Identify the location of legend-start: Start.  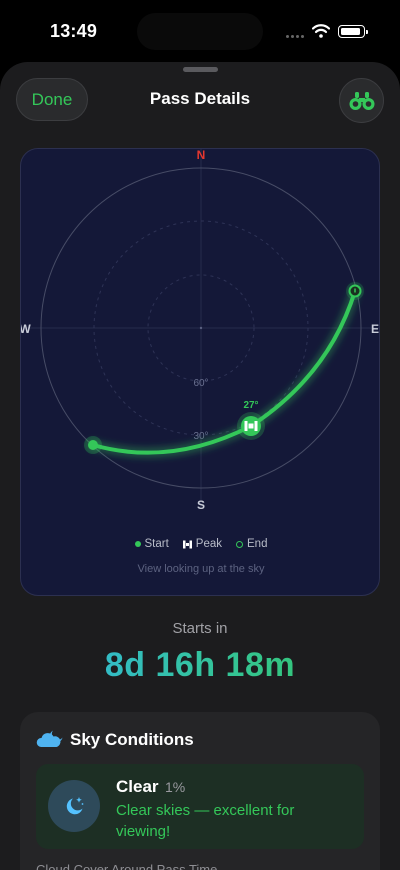
(151, 544).